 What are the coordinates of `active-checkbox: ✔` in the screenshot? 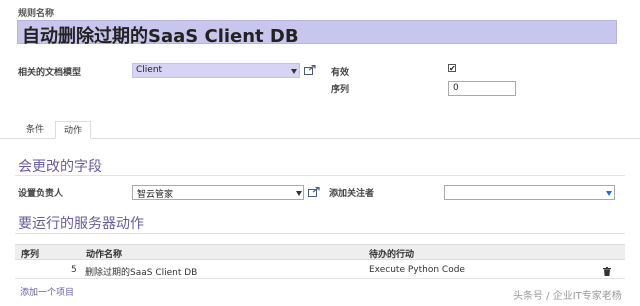 It's located at (452, 68).